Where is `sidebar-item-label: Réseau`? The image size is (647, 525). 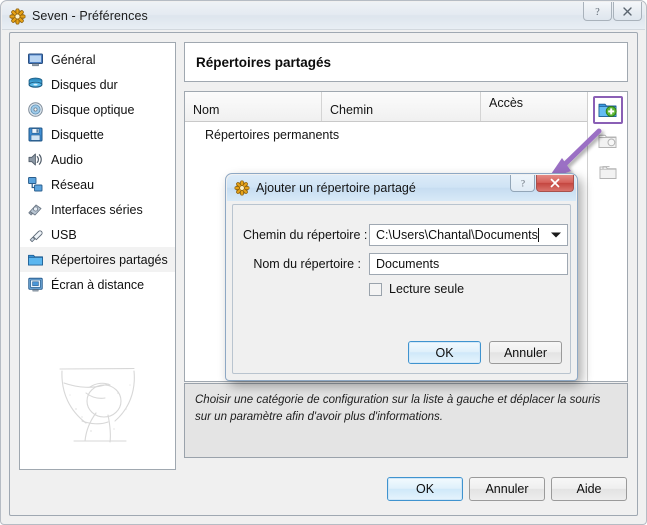
sidebar-item-label: Réseau is located at coordinates (73, 184).